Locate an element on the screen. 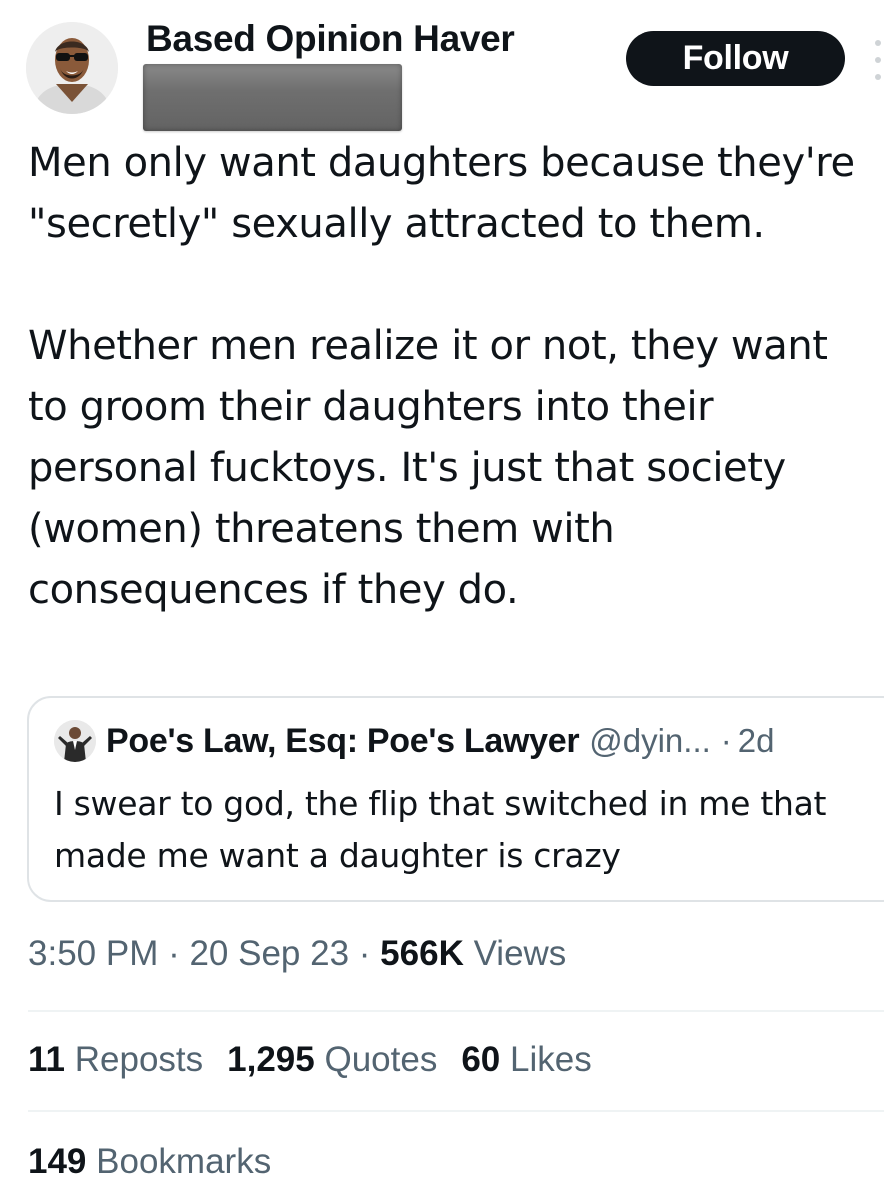  tweet-meta: 3:50 PM · 20 Sep 23 · 566K Views is located at coordinates (297, 954).